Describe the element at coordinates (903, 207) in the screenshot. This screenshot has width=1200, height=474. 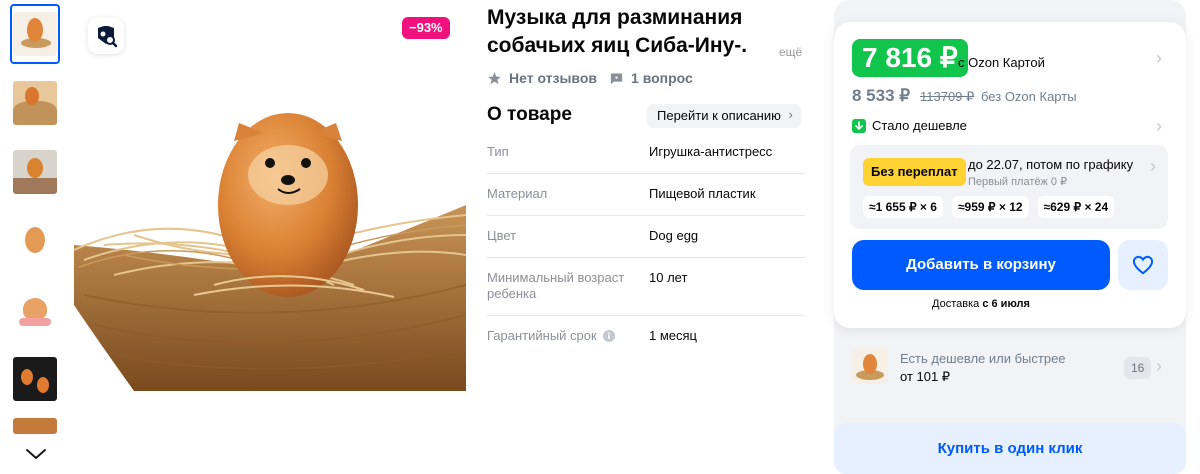
I see `installment-chip: ≈1 655 ₽ × 6` at that location.